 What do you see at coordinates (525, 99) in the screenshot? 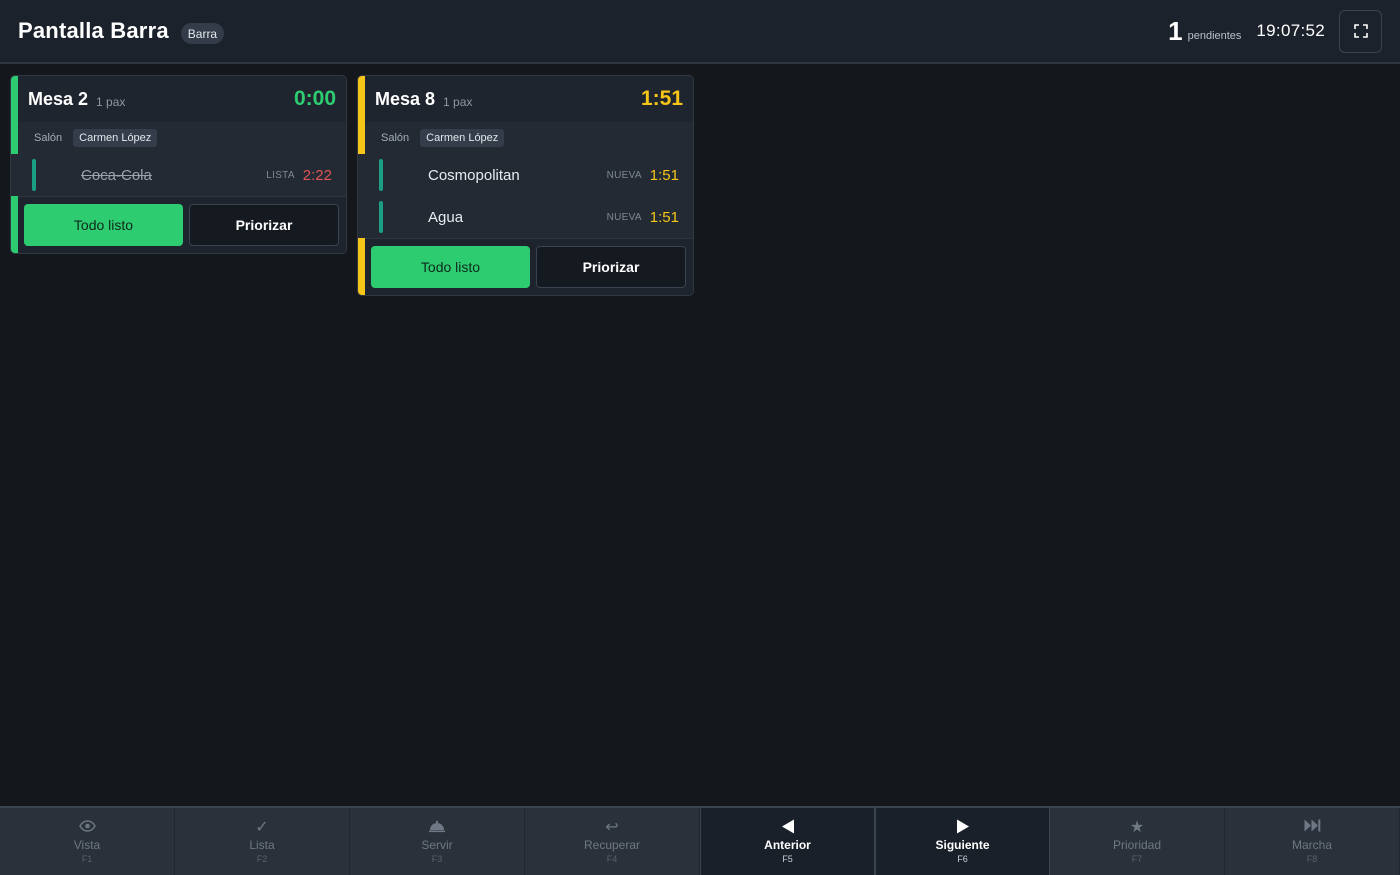
I see `order-header: Mesa 8 1 pax 1:51` at bounding box center [525, 99].